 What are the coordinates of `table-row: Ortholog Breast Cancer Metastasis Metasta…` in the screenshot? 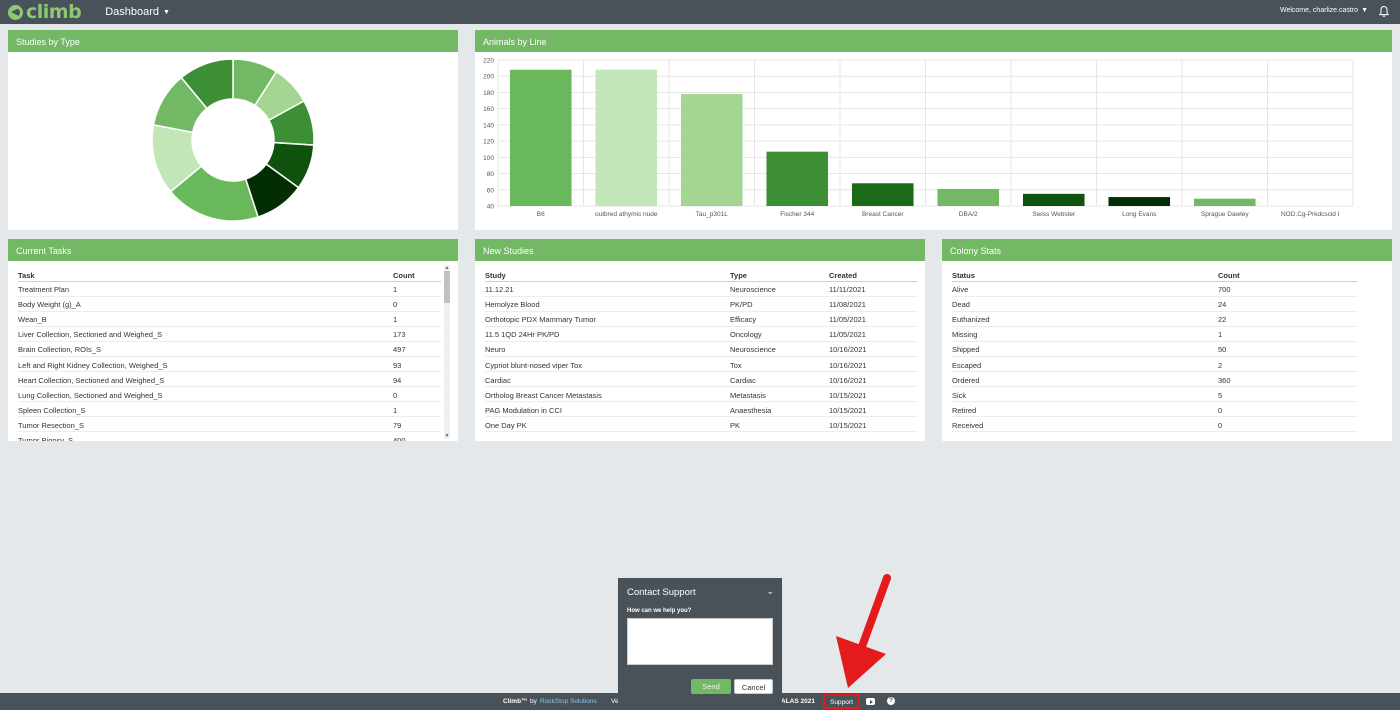 It's located at (701, 394).